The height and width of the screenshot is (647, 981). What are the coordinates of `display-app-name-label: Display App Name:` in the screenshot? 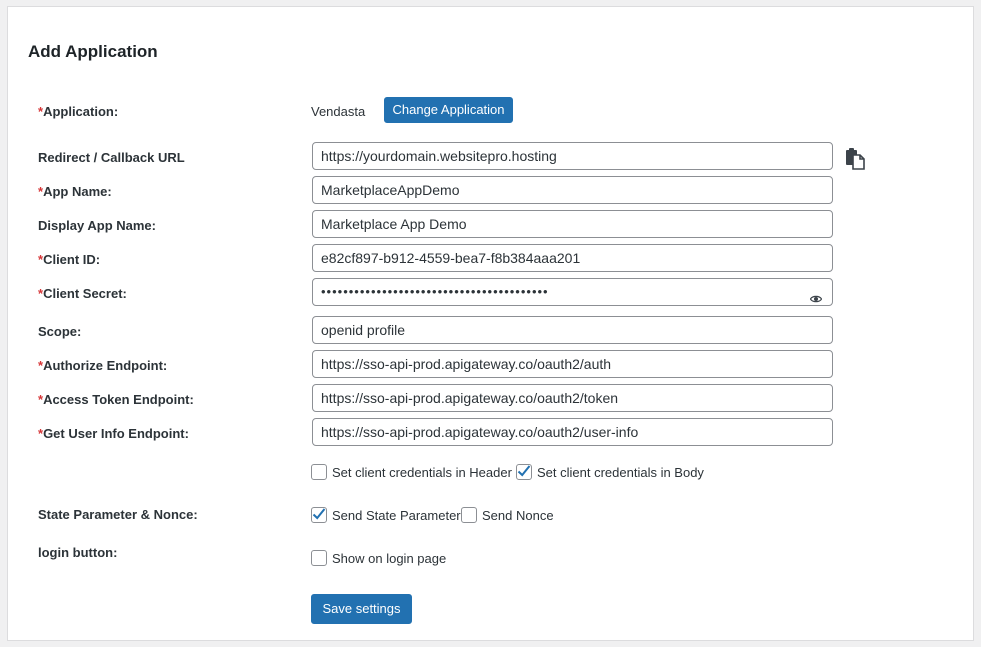 It's located at (97, 225).